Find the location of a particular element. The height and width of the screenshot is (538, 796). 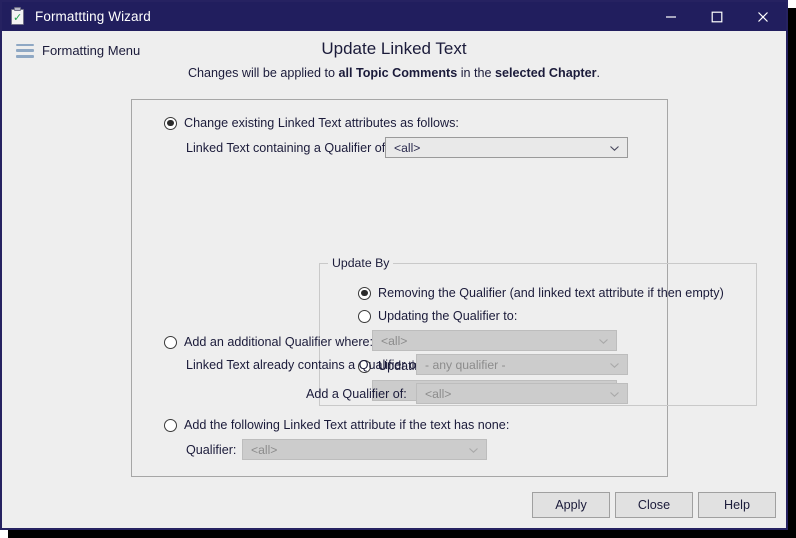

label-qualifier-none: Qualifier: is located at coordinates (211, 450).